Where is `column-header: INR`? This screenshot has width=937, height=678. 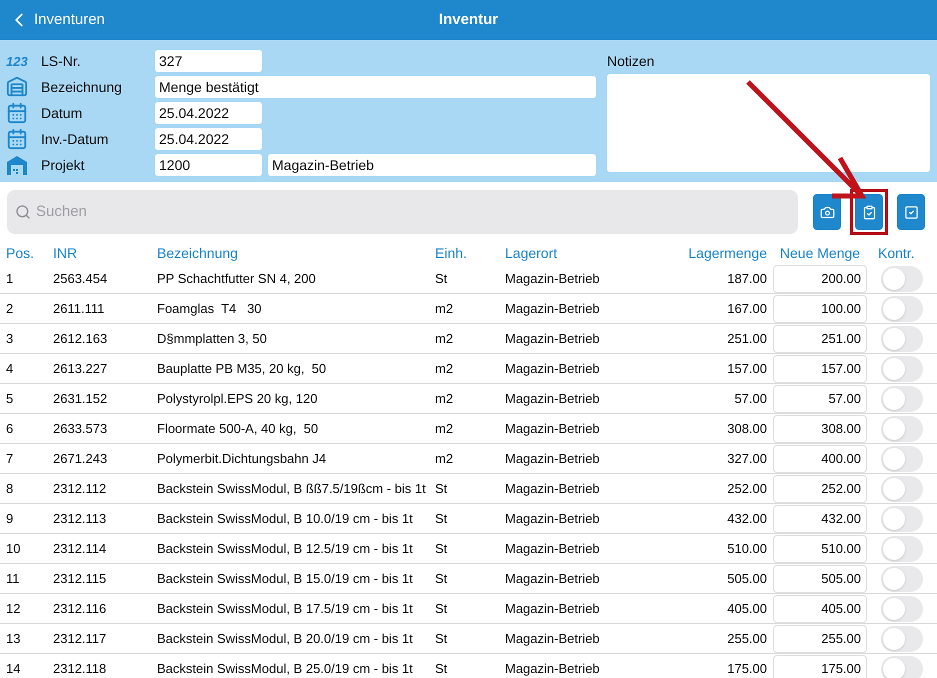
column-header: INR is located at coordinates (65, 253).